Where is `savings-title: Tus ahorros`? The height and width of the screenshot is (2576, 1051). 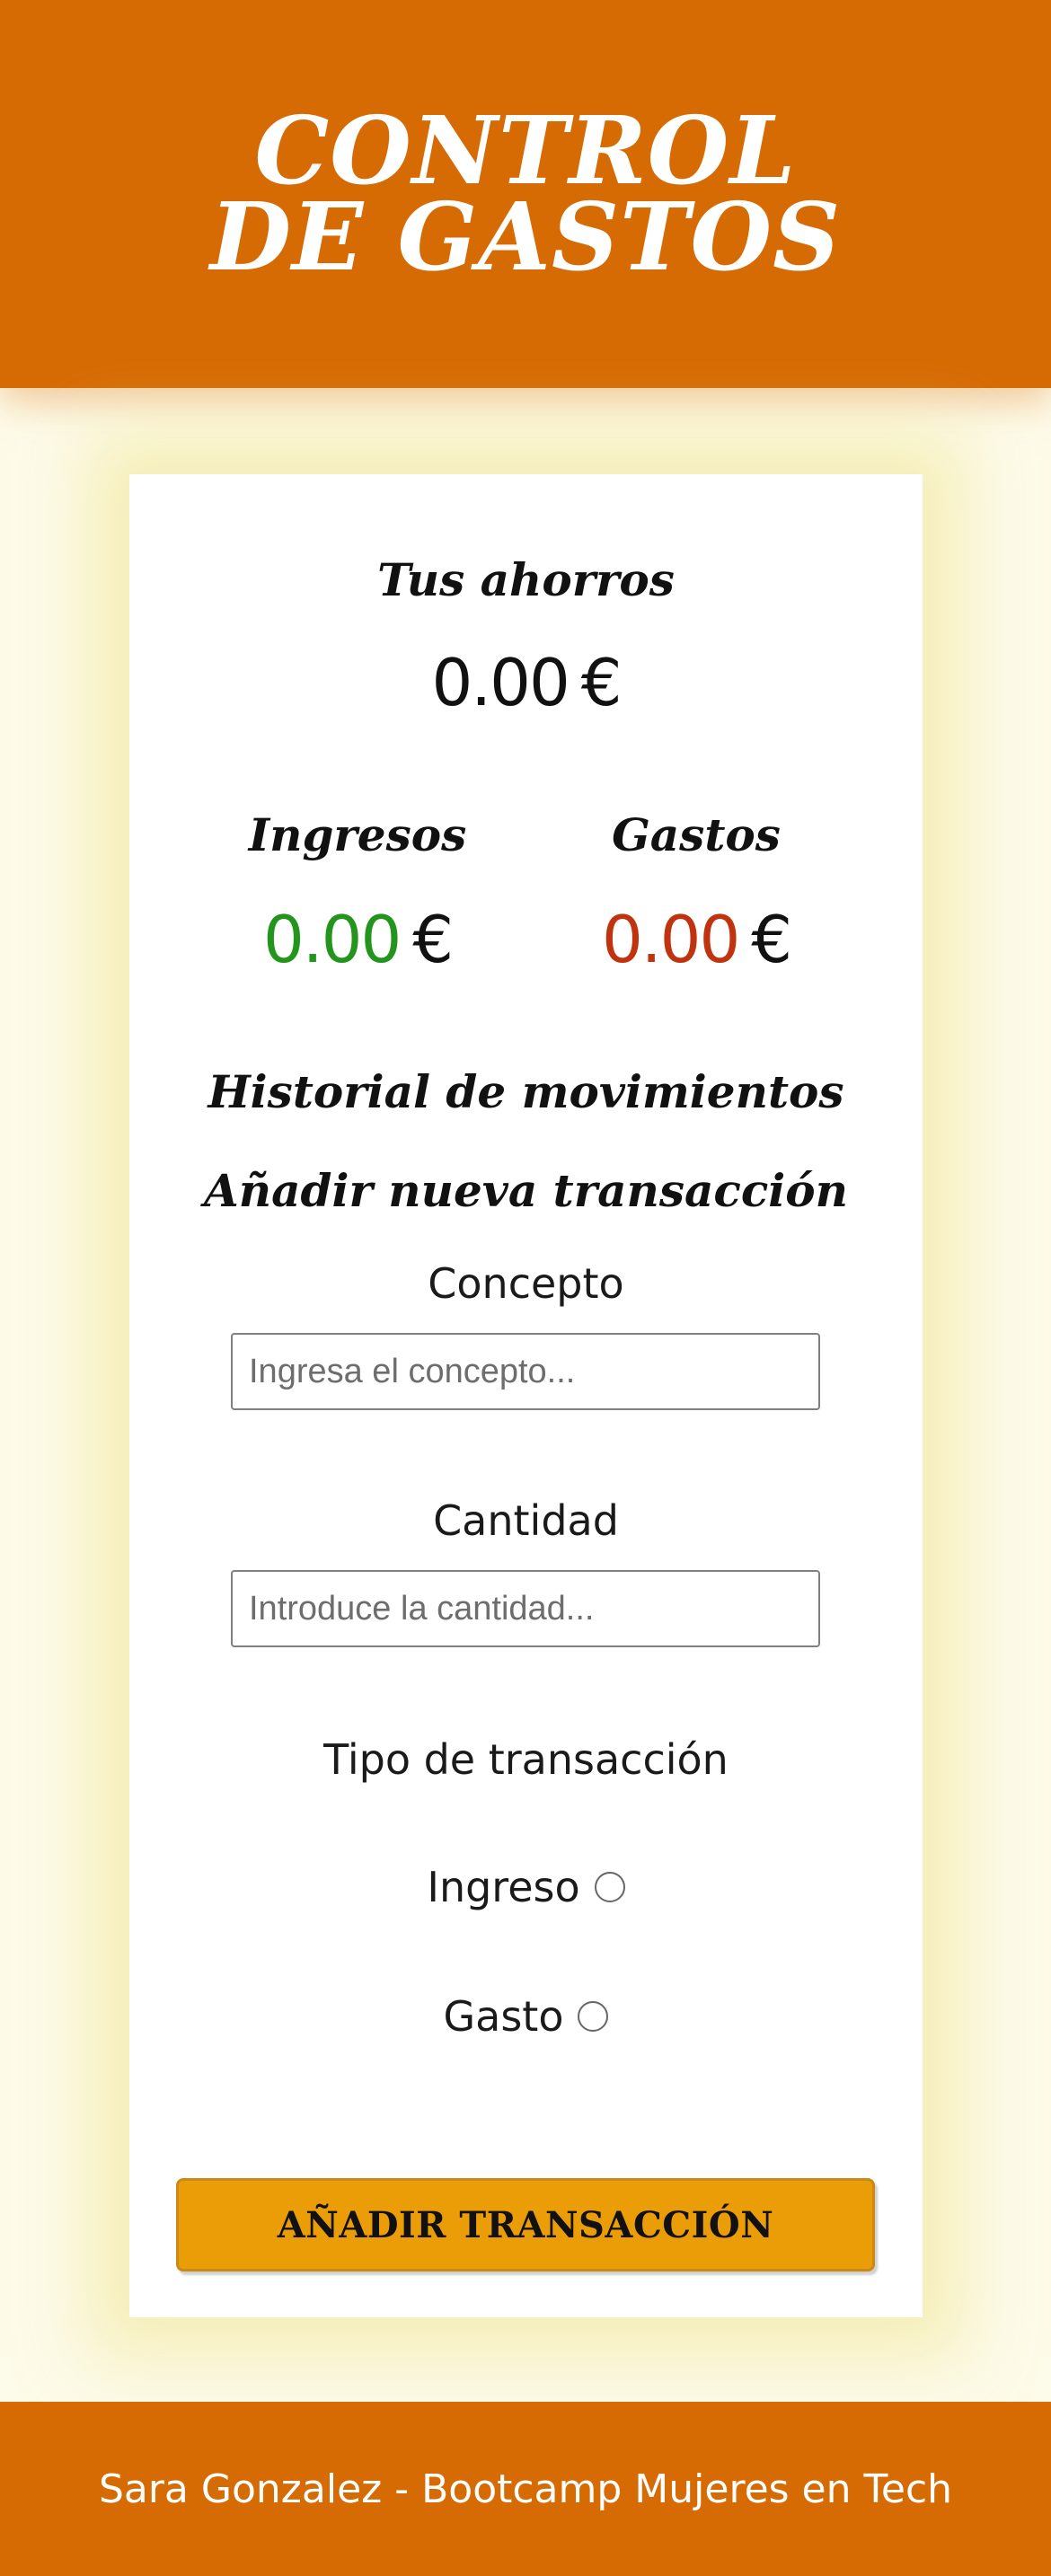
savings-title: Tus ahorros is located at coordinates (526, 579).